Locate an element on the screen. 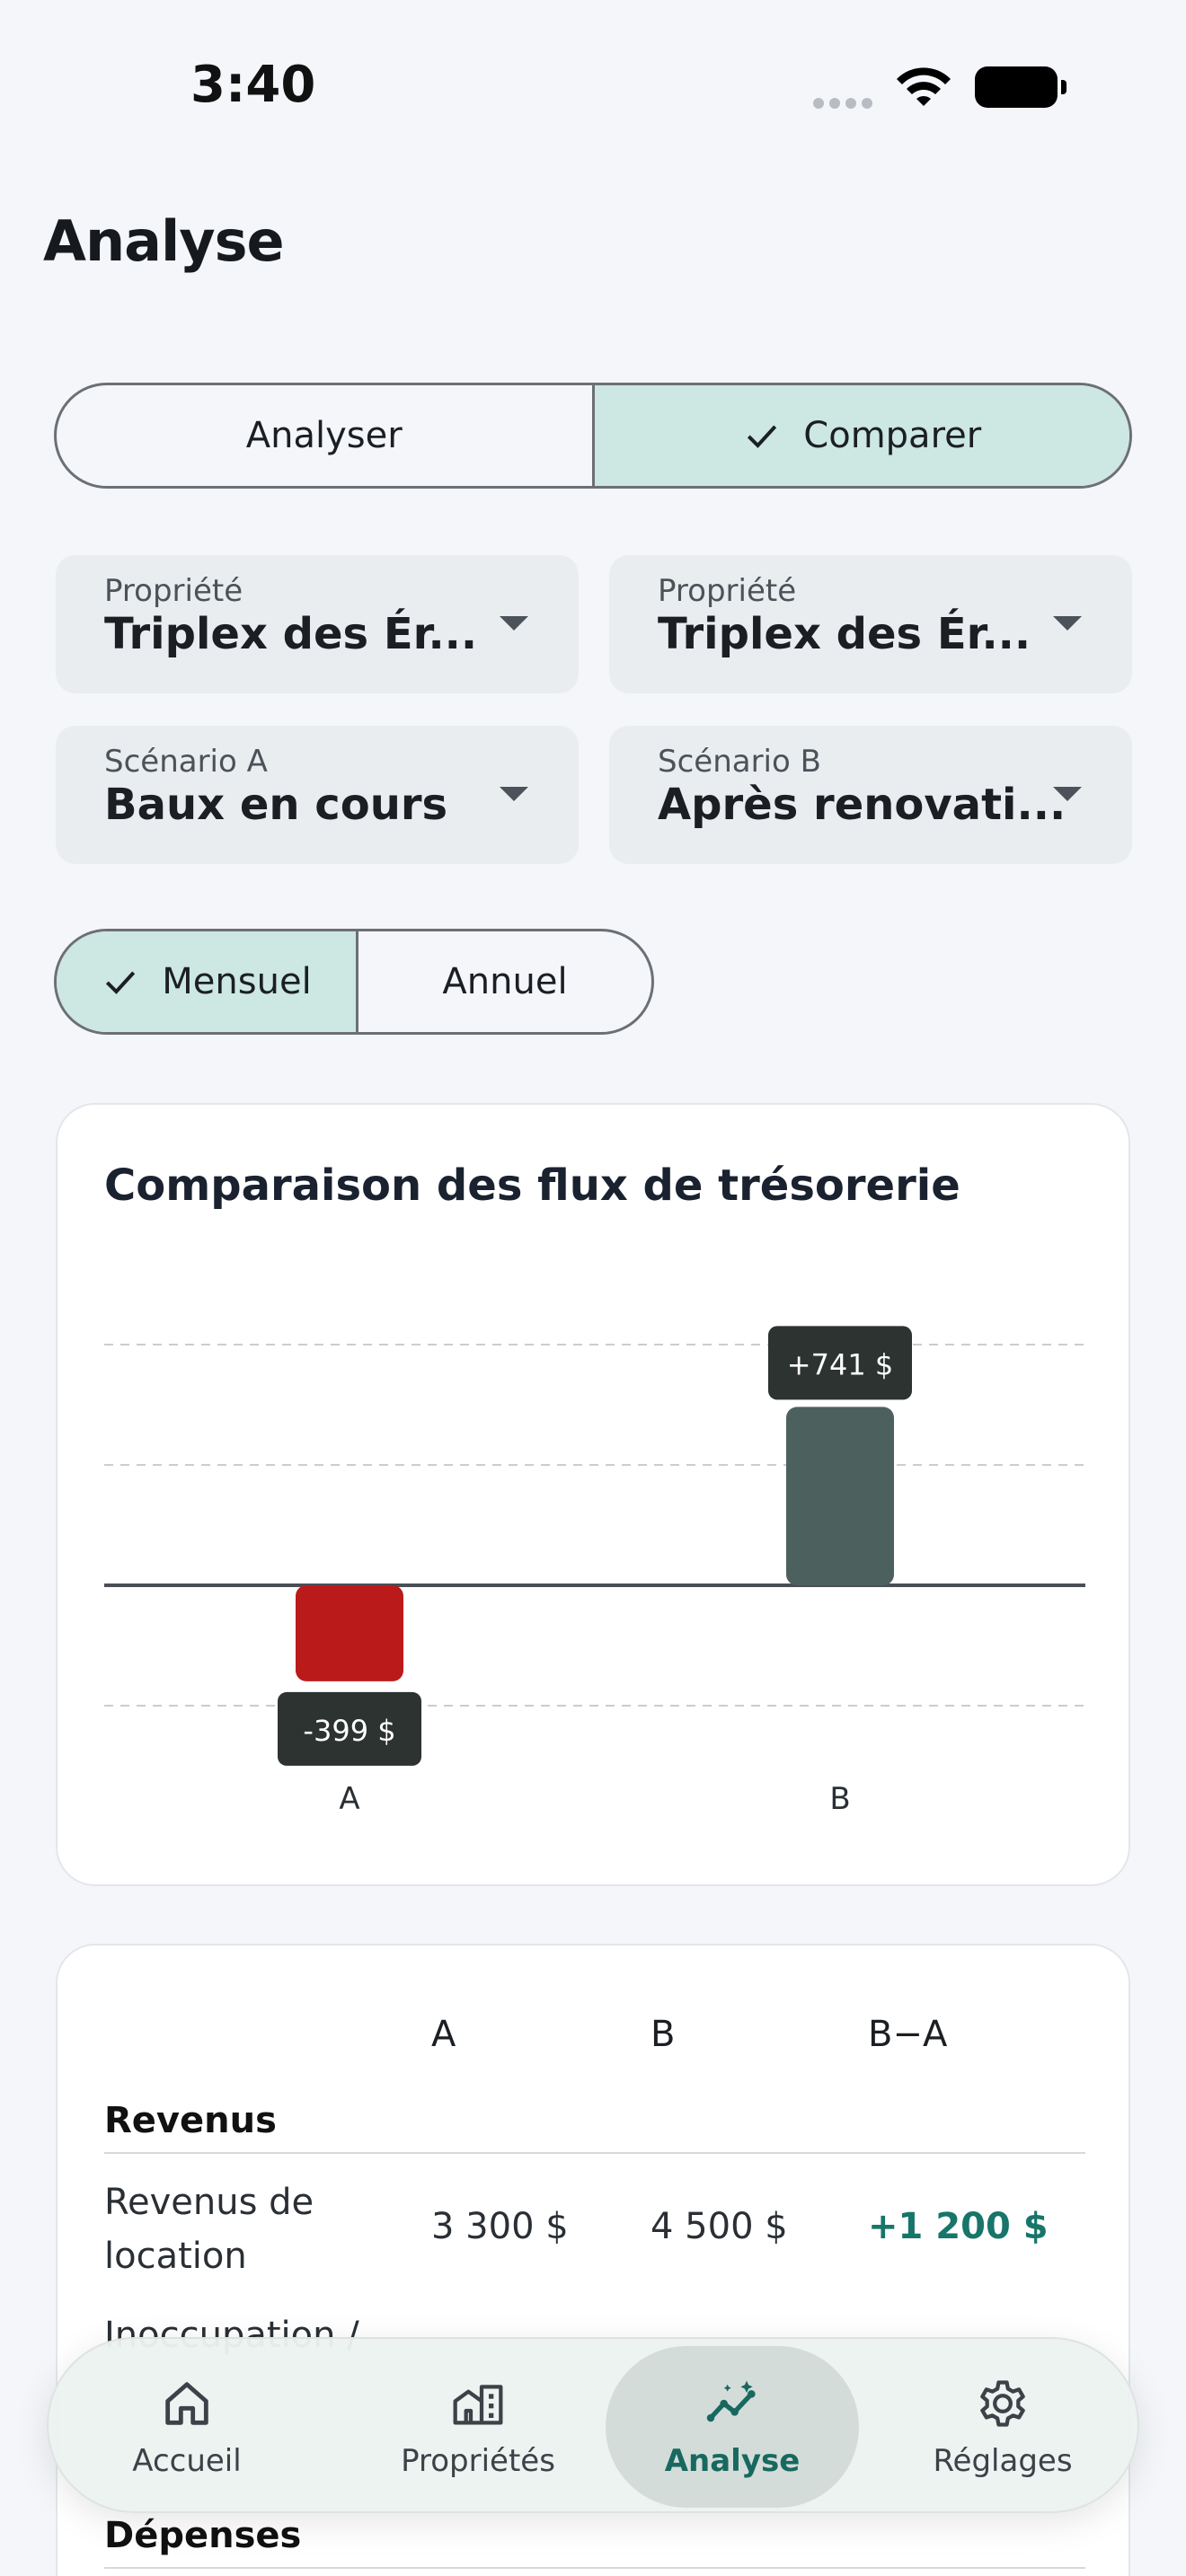 This screenshot has width=1186, height=2576. bar-b is located at coordinates (840, 1496).